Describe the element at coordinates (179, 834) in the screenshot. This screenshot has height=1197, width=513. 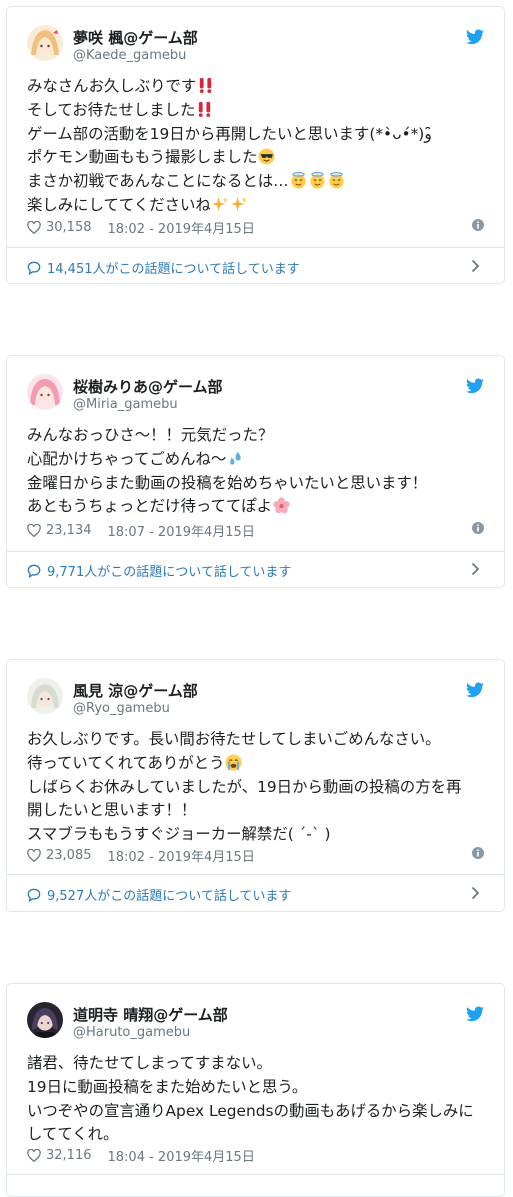
I see `tweet-line: スマブラももうすぐジョーカー解禁だ( ´-` )` at that location.